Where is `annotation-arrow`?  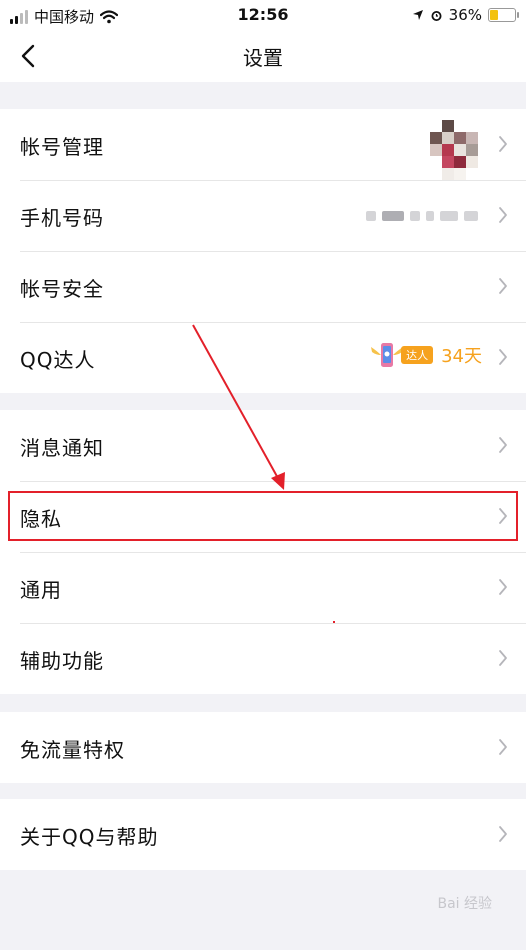
annotation-arrow is located at coordinates (238, 407).